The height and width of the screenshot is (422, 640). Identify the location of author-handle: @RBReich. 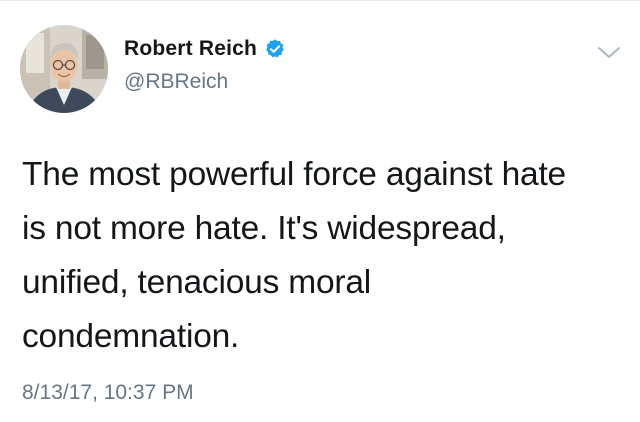
(176, 82).